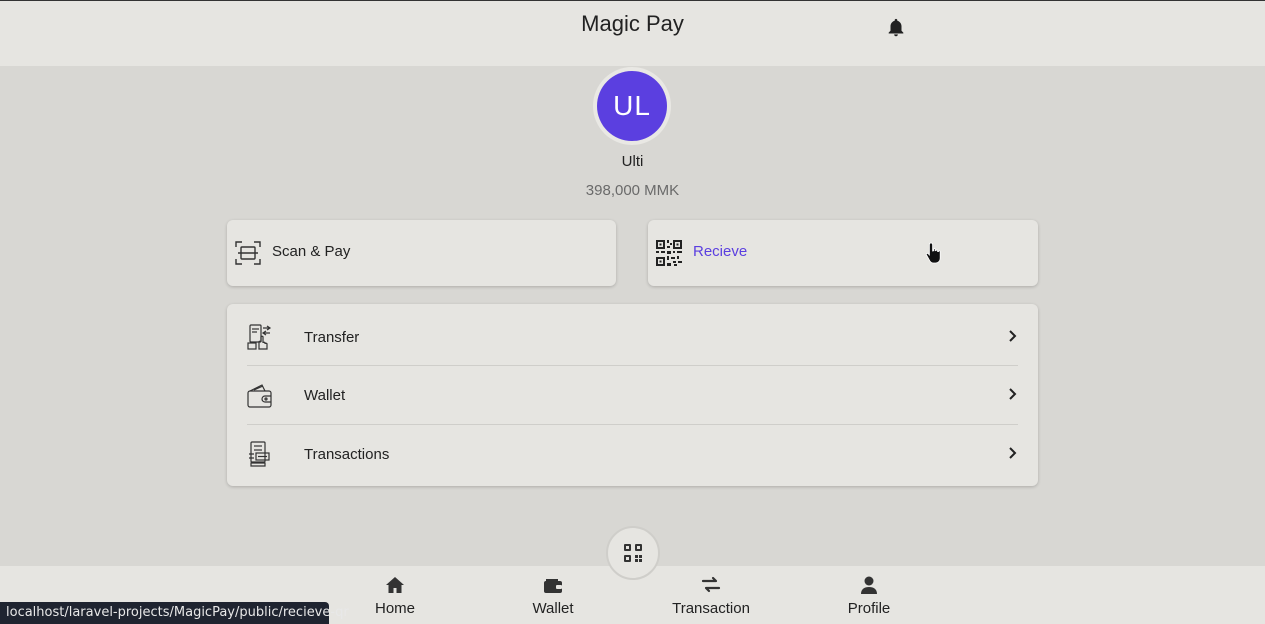 This screenshot has height=624, width=1265. What do you see at coordinates (248, 253) in the screenshot?
I see `scan-icon` at bounding box center [248, 253].